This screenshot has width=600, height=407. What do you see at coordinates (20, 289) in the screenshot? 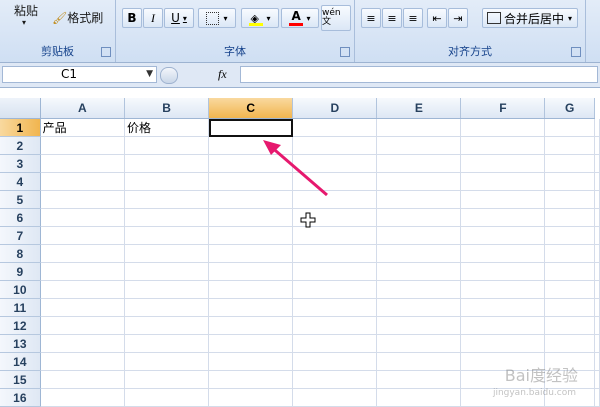
I see `row-header-10: 10` at bounding box center [20, 289].